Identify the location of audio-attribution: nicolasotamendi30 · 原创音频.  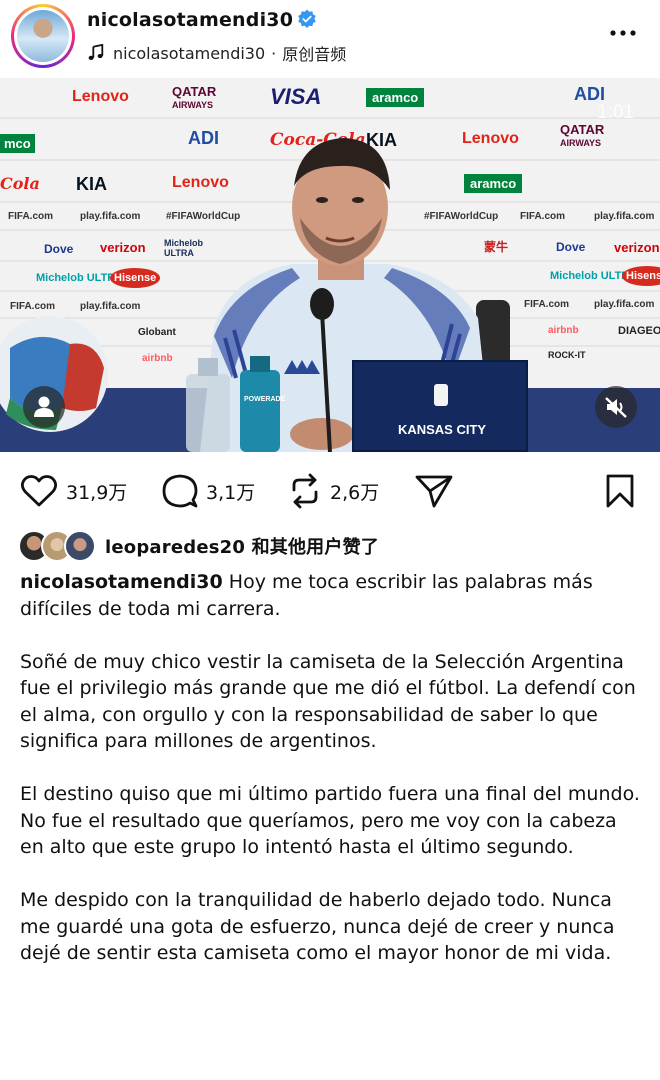
(216, 53).